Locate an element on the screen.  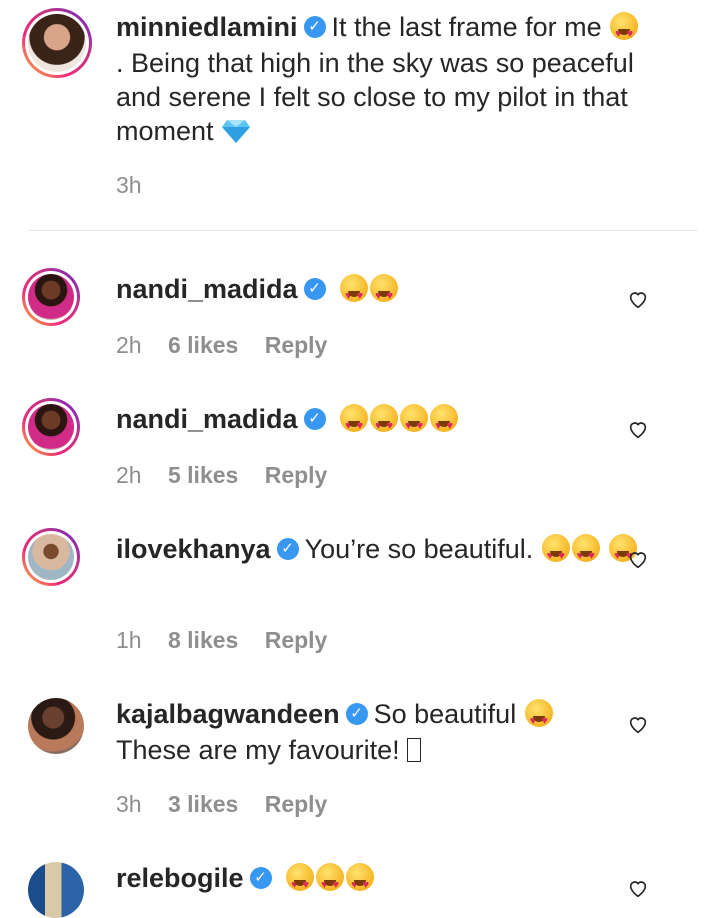
comment-body: You’re so beautiful. is located at coordinates (419, 549).